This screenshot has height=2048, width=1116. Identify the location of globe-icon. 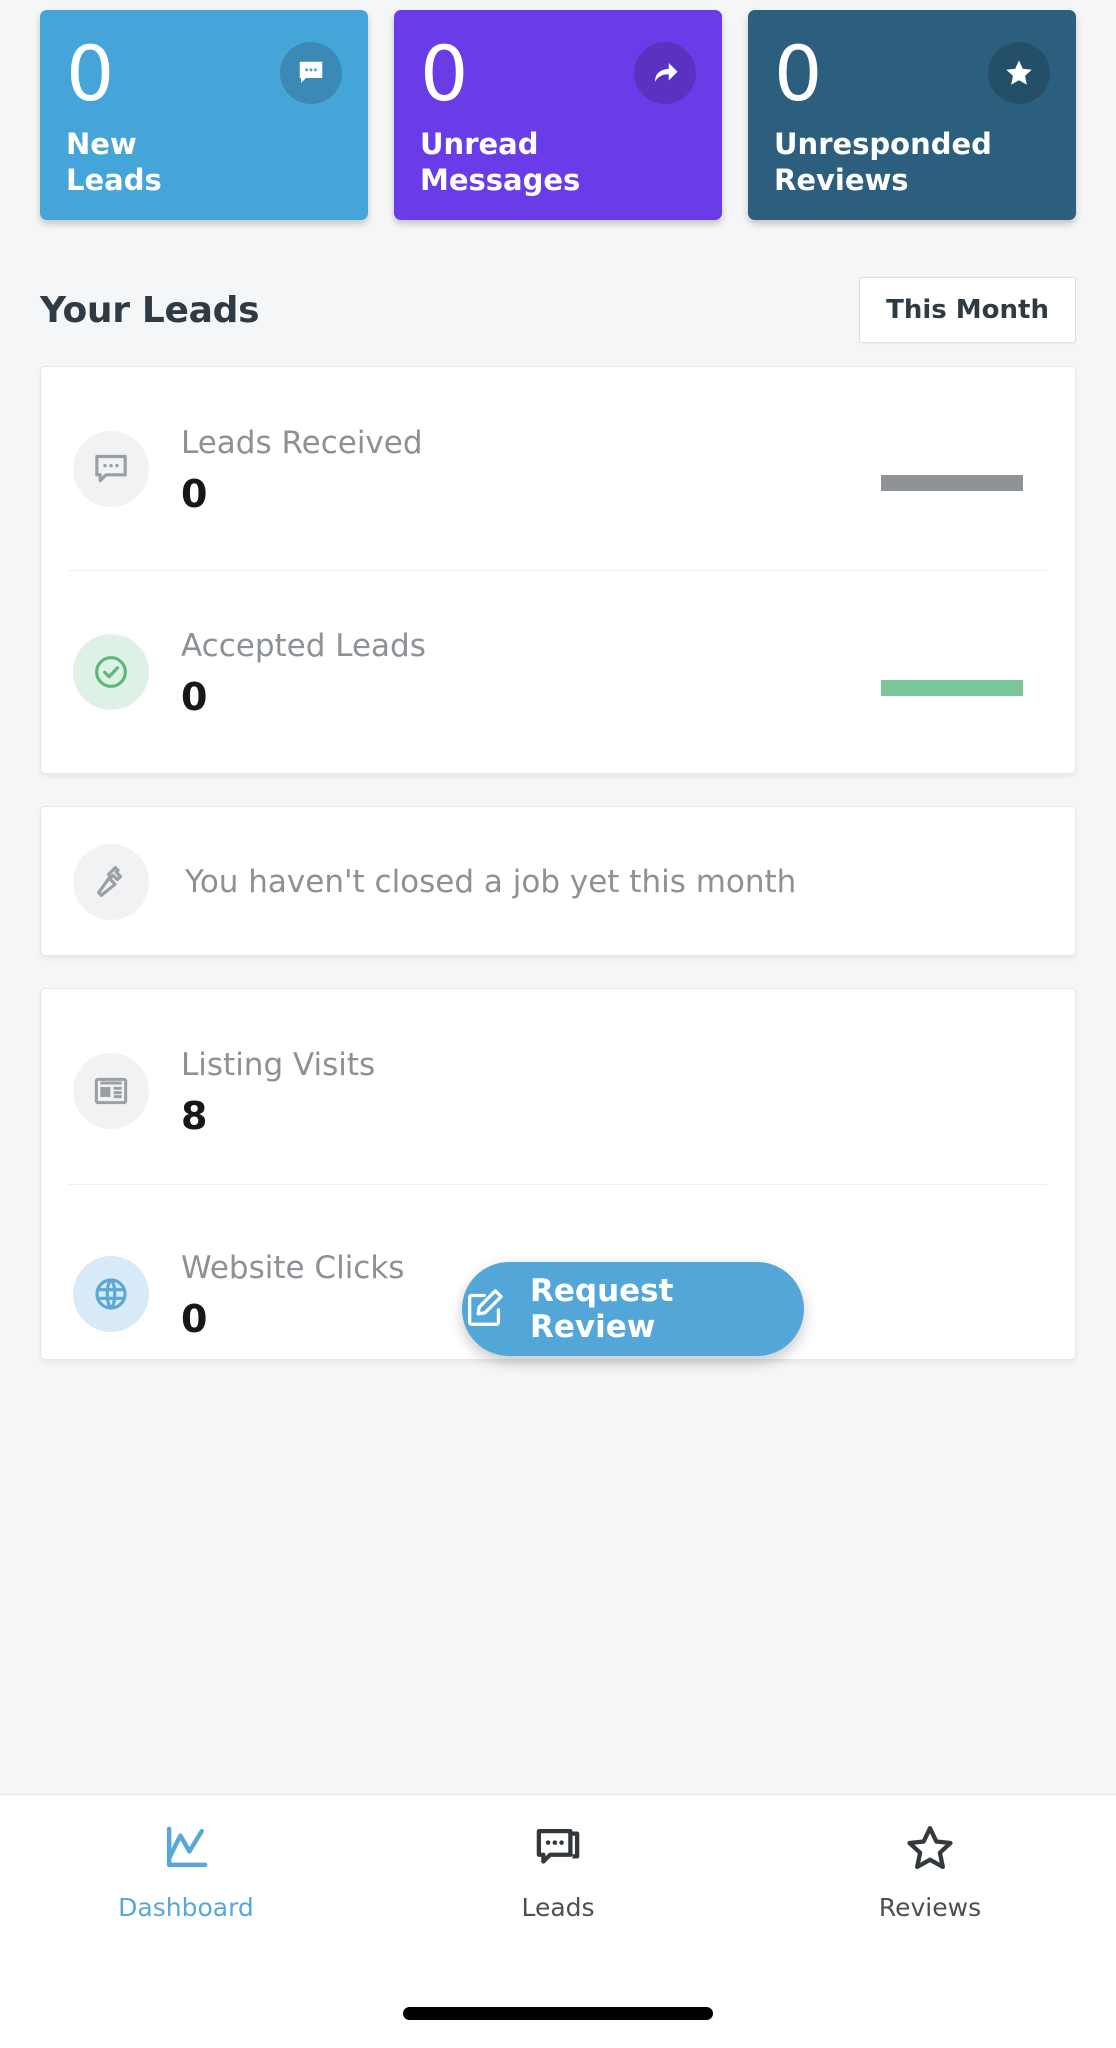
(111, 1293).